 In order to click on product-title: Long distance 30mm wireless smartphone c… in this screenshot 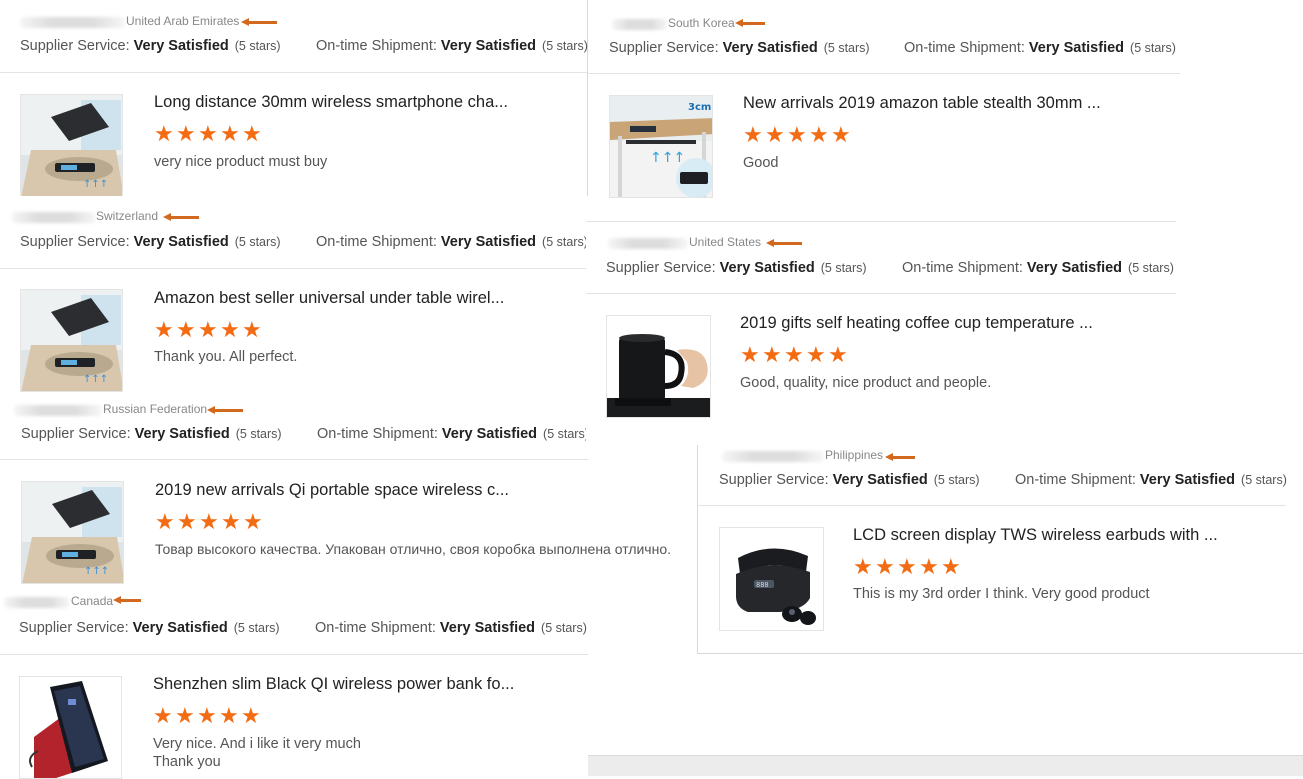, I will do `click(331, 102)`.